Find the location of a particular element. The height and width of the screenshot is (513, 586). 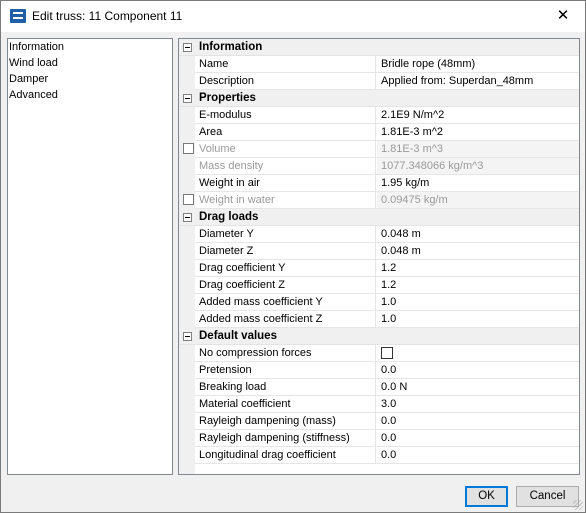

section-header: Information is located at coordinates (379, 47).